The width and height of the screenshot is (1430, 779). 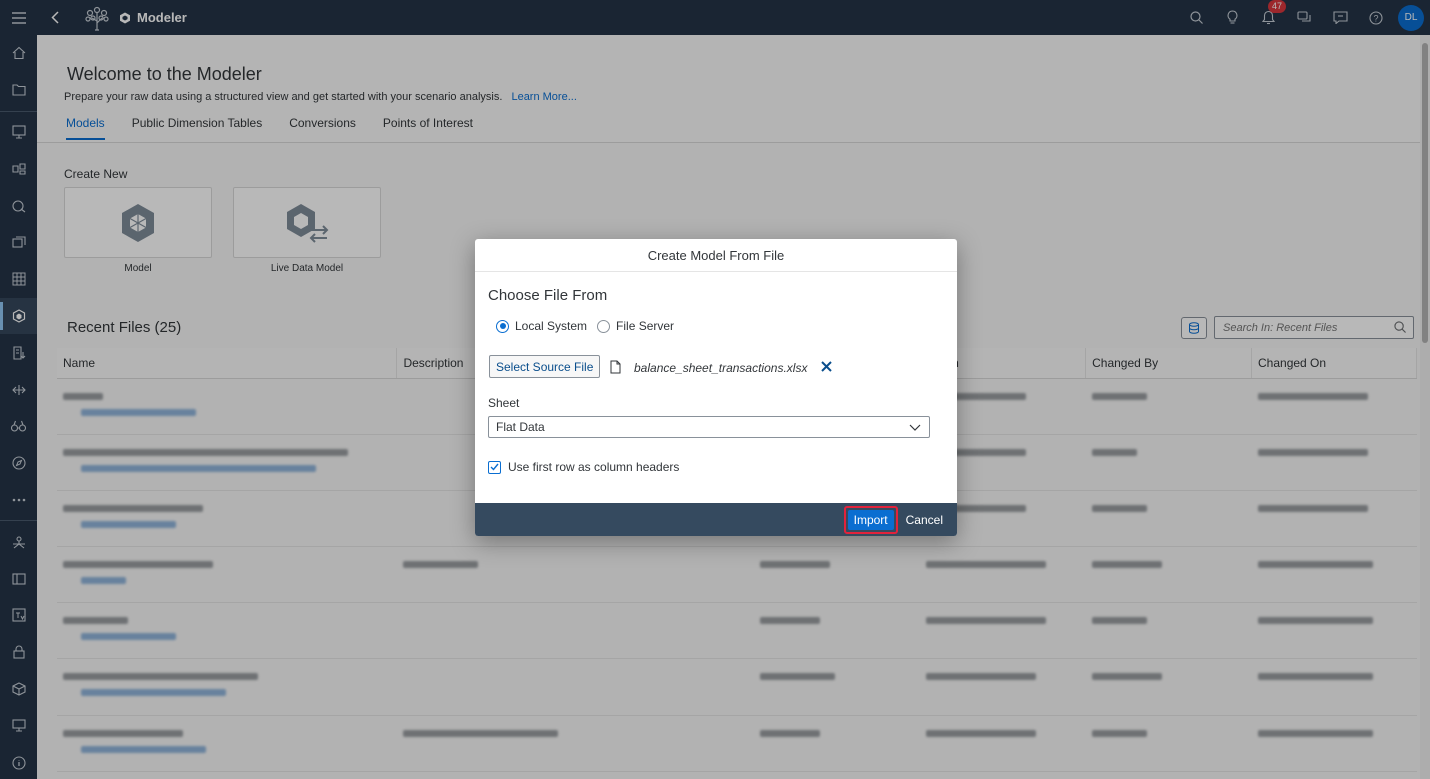 I want to click on cancel-button: Cancel, so click(x=924, y=520).